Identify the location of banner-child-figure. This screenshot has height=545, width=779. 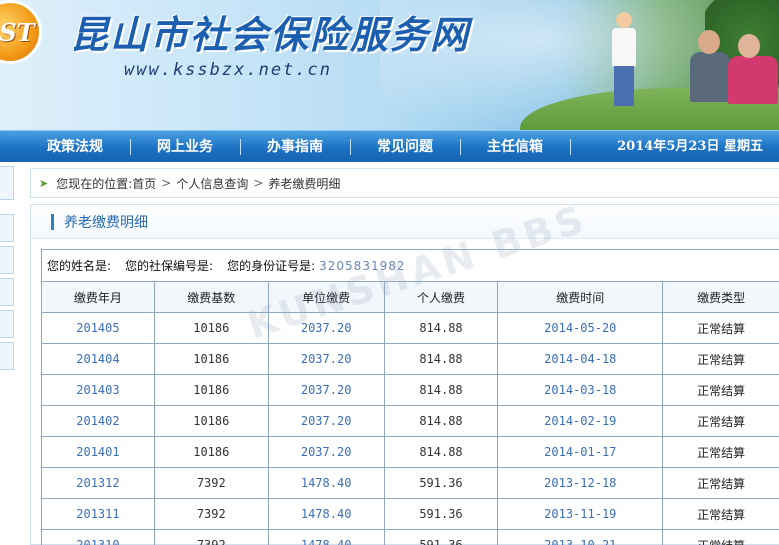
(623, 63).